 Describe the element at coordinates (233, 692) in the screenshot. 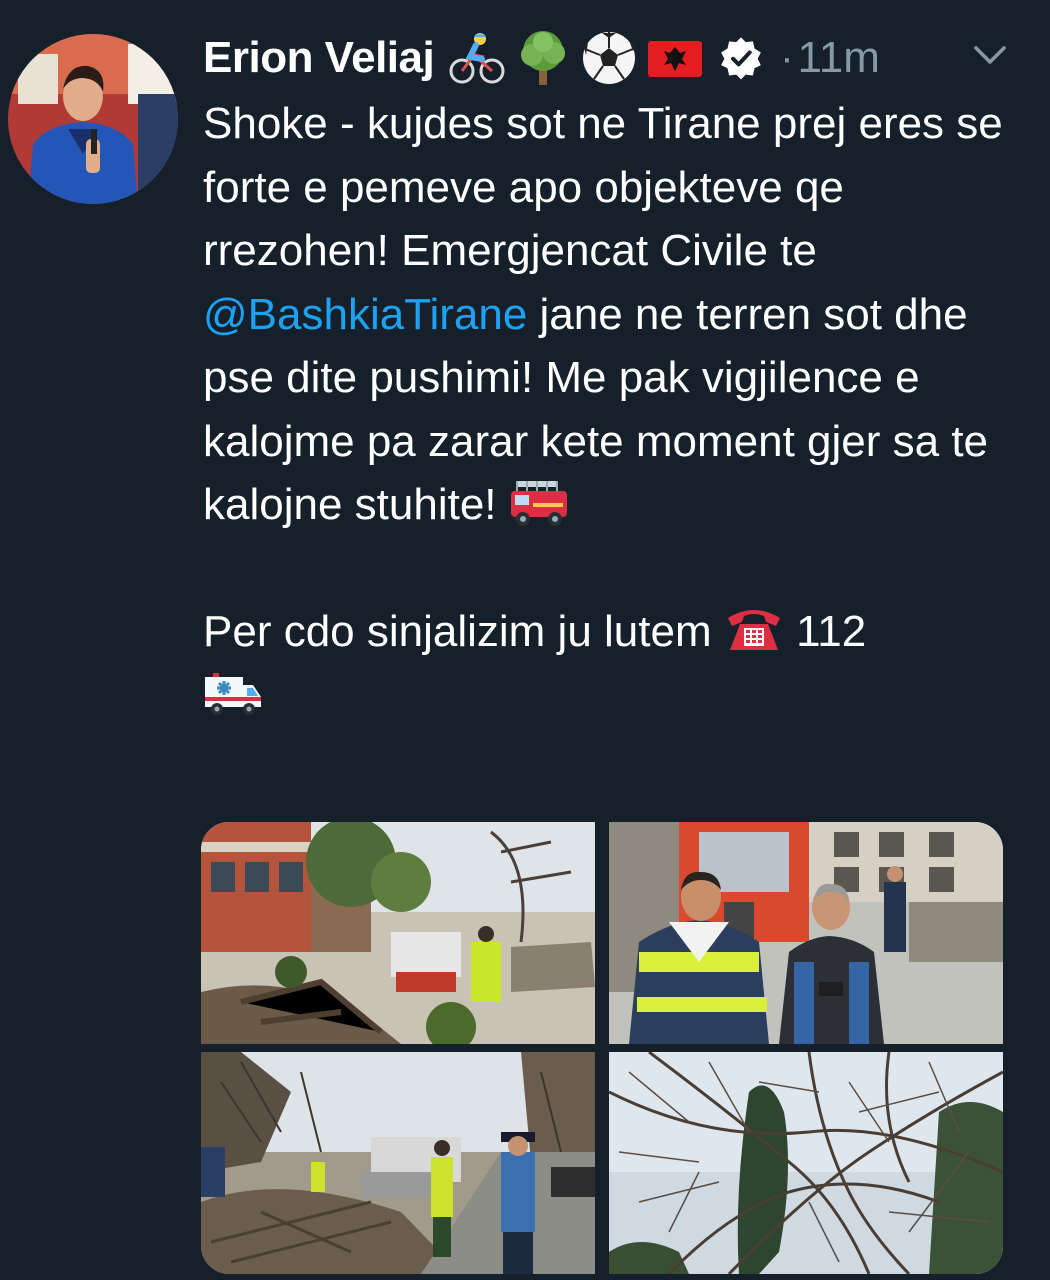

I see `ambulance-emoji` at that location.